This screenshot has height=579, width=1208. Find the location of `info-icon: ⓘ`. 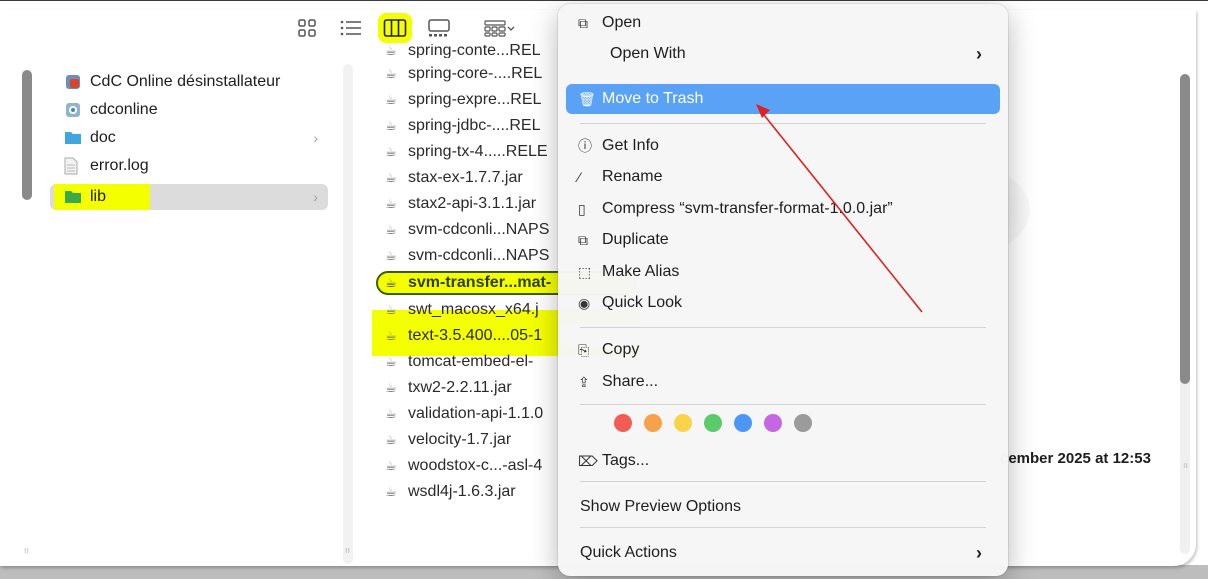

info-icon: ⓘ is located at coordinates (585, 146).